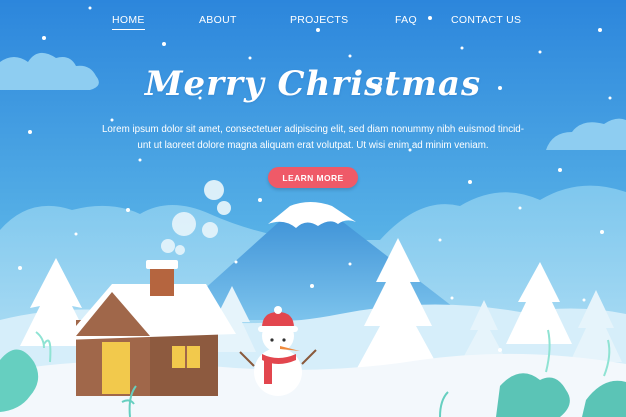 This screenshot has height=417, width=626. Describe the element at coordinates (218, 20) in the screenshot. I see `nav-about-link: ABOUT` at that location.